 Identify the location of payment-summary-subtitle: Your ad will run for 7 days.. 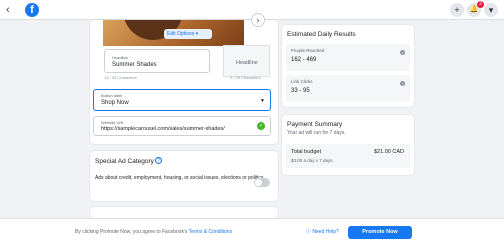
(316, 133).